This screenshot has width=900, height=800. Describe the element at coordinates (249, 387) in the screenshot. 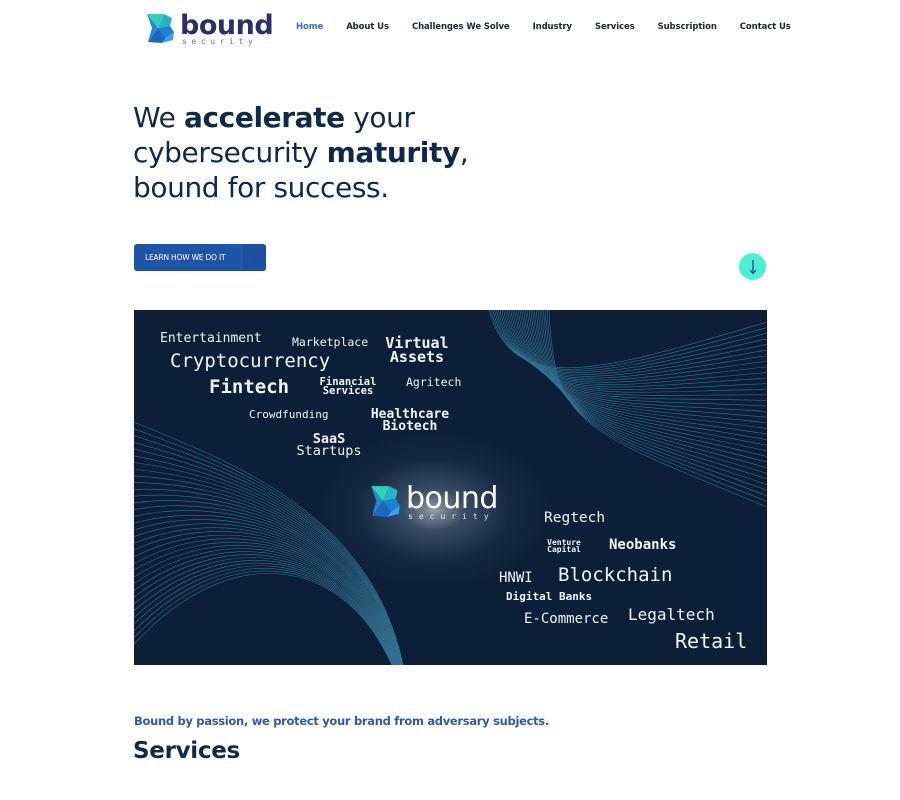

I see `industry-fintech: Fintech` at that location.